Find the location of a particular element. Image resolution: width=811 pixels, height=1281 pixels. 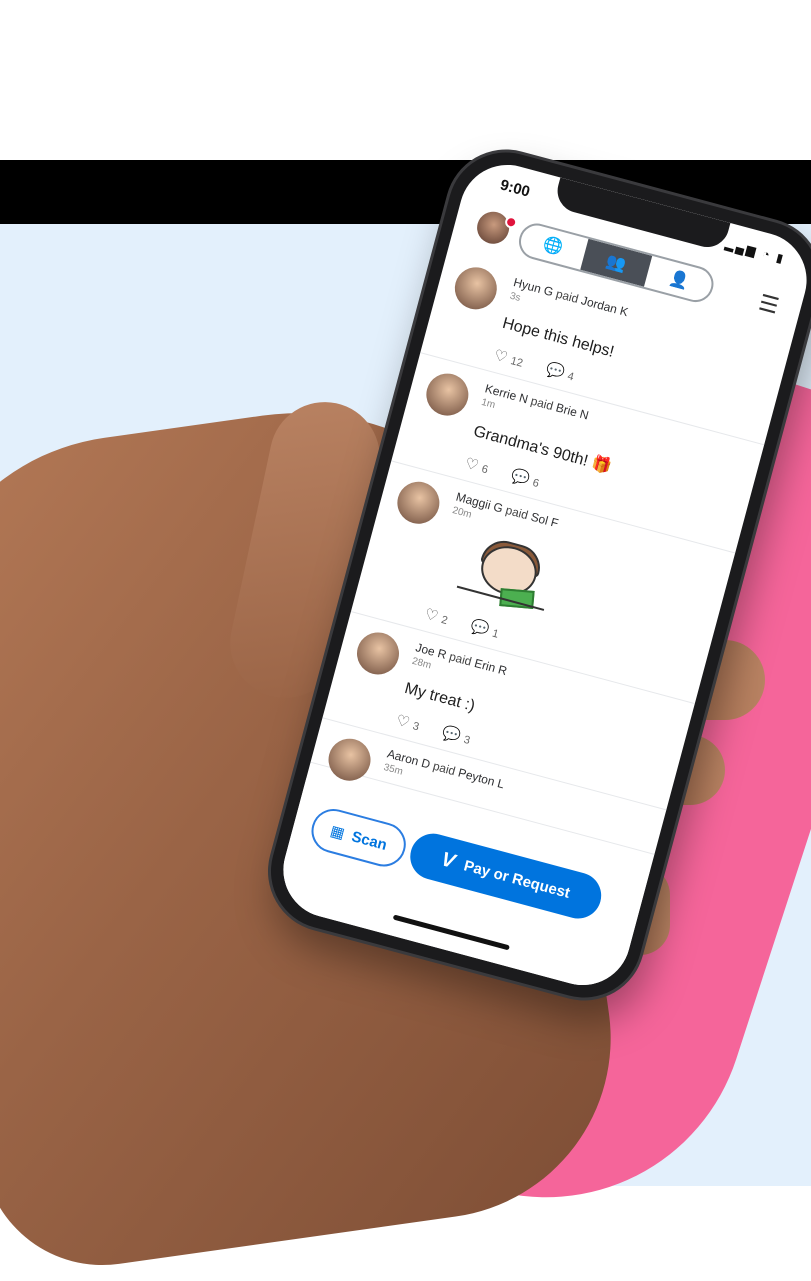

like-button: ♡12 is located at coordinates (508, 358).